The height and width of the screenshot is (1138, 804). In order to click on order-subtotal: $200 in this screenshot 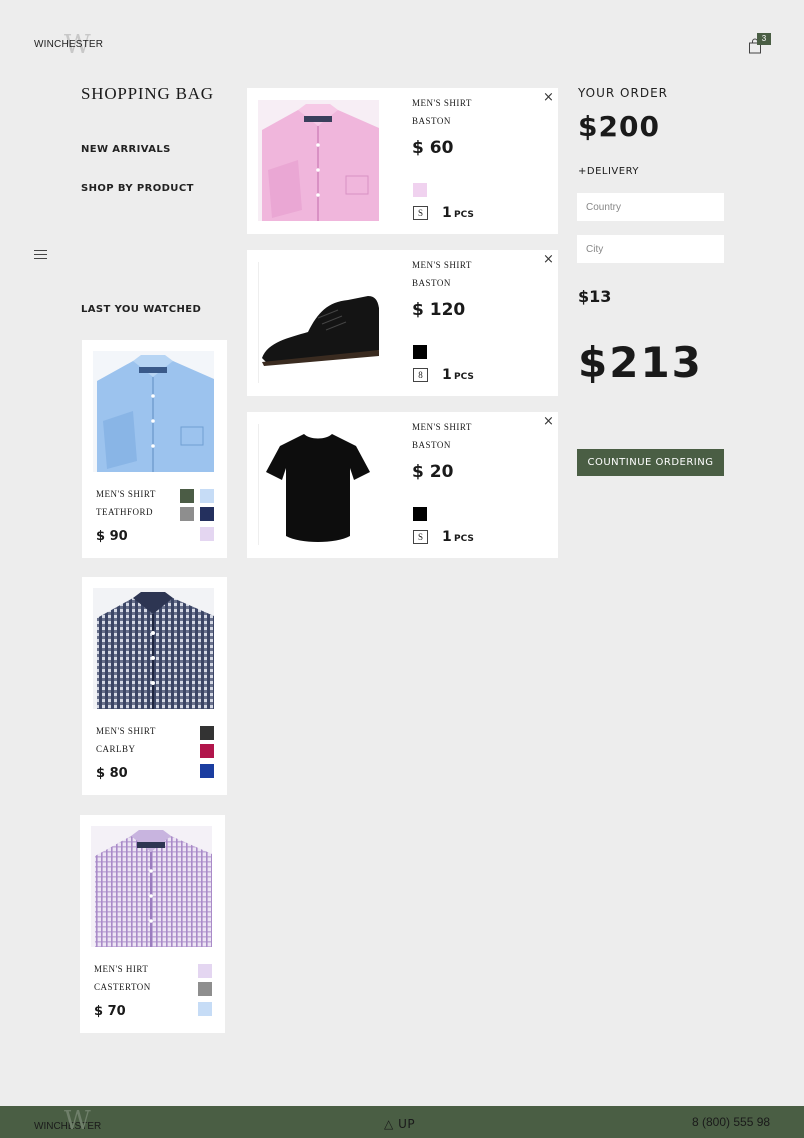, I will do `click(619, 126)`.